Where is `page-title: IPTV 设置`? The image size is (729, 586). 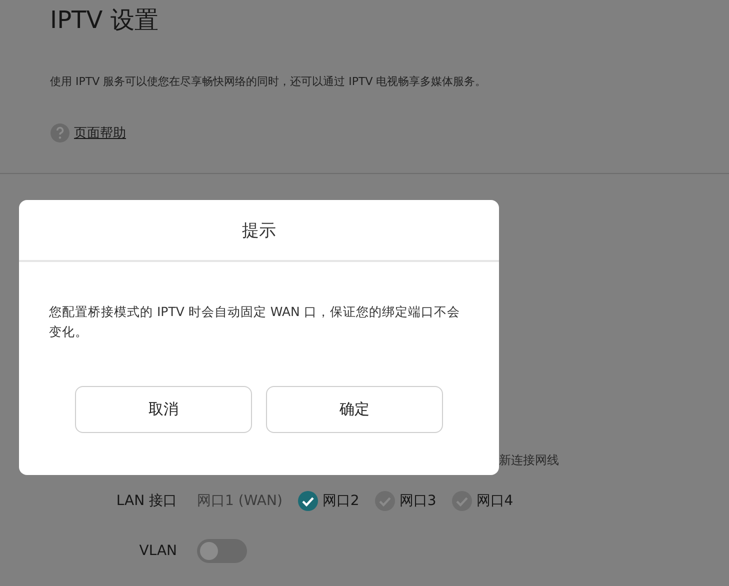 page-title: IPTV 设置 is located at coordinates (105, 20).